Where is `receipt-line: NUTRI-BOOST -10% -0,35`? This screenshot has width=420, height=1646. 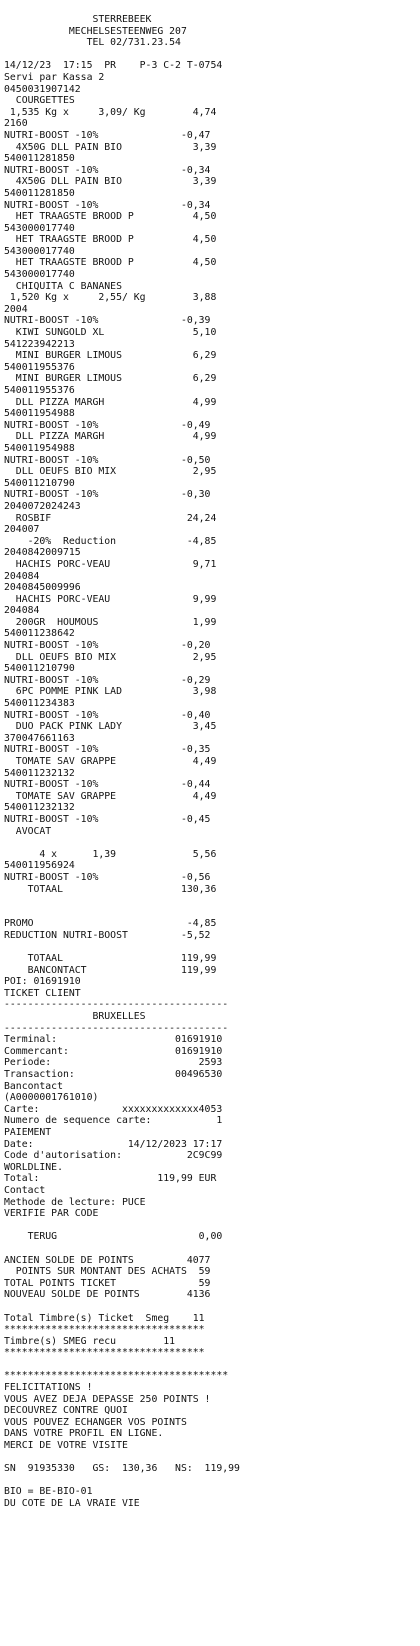
receipt-line: NUTRI-BOOST -10% -0,35 is located at coordinates (107, 750).